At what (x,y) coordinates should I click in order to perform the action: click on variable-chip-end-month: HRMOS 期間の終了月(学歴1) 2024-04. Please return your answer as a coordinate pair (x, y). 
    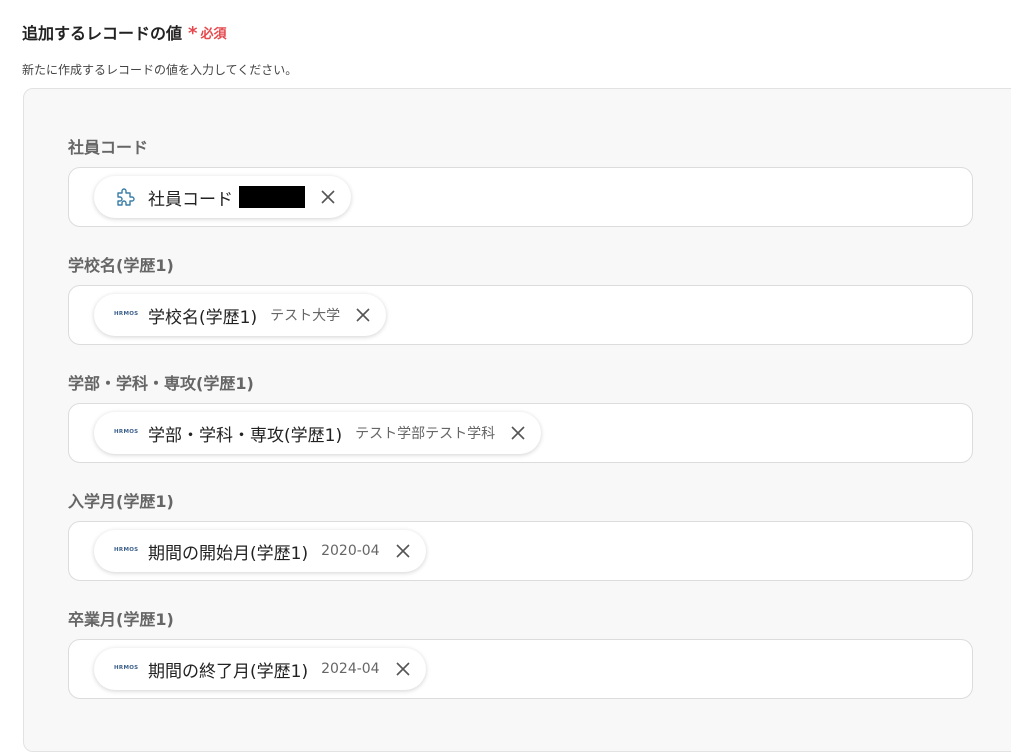
    Looking at the image, I should click on (260, 669).